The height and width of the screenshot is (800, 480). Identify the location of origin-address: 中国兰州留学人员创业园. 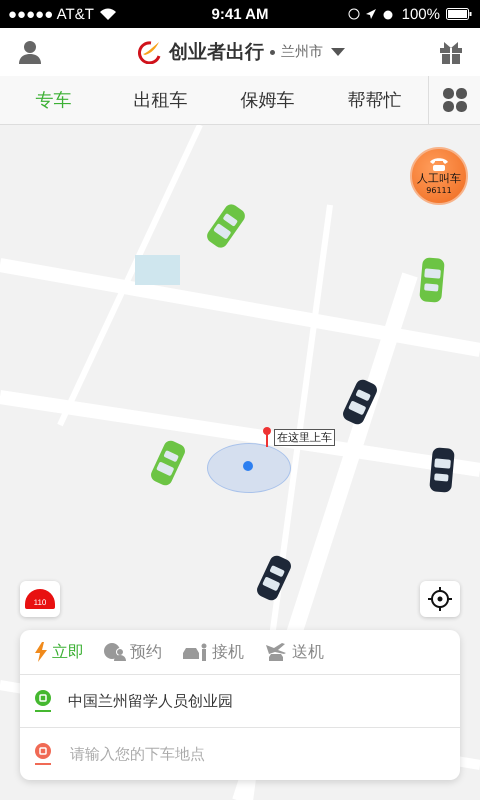
(150, 701).